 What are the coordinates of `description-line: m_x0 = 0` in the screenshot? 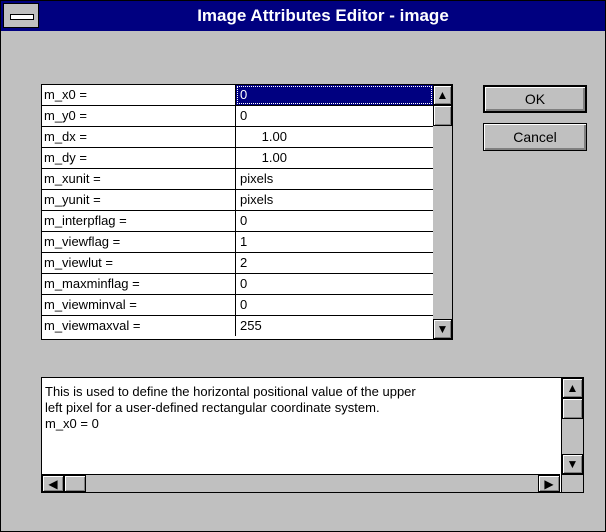 It's located at (72, 423).